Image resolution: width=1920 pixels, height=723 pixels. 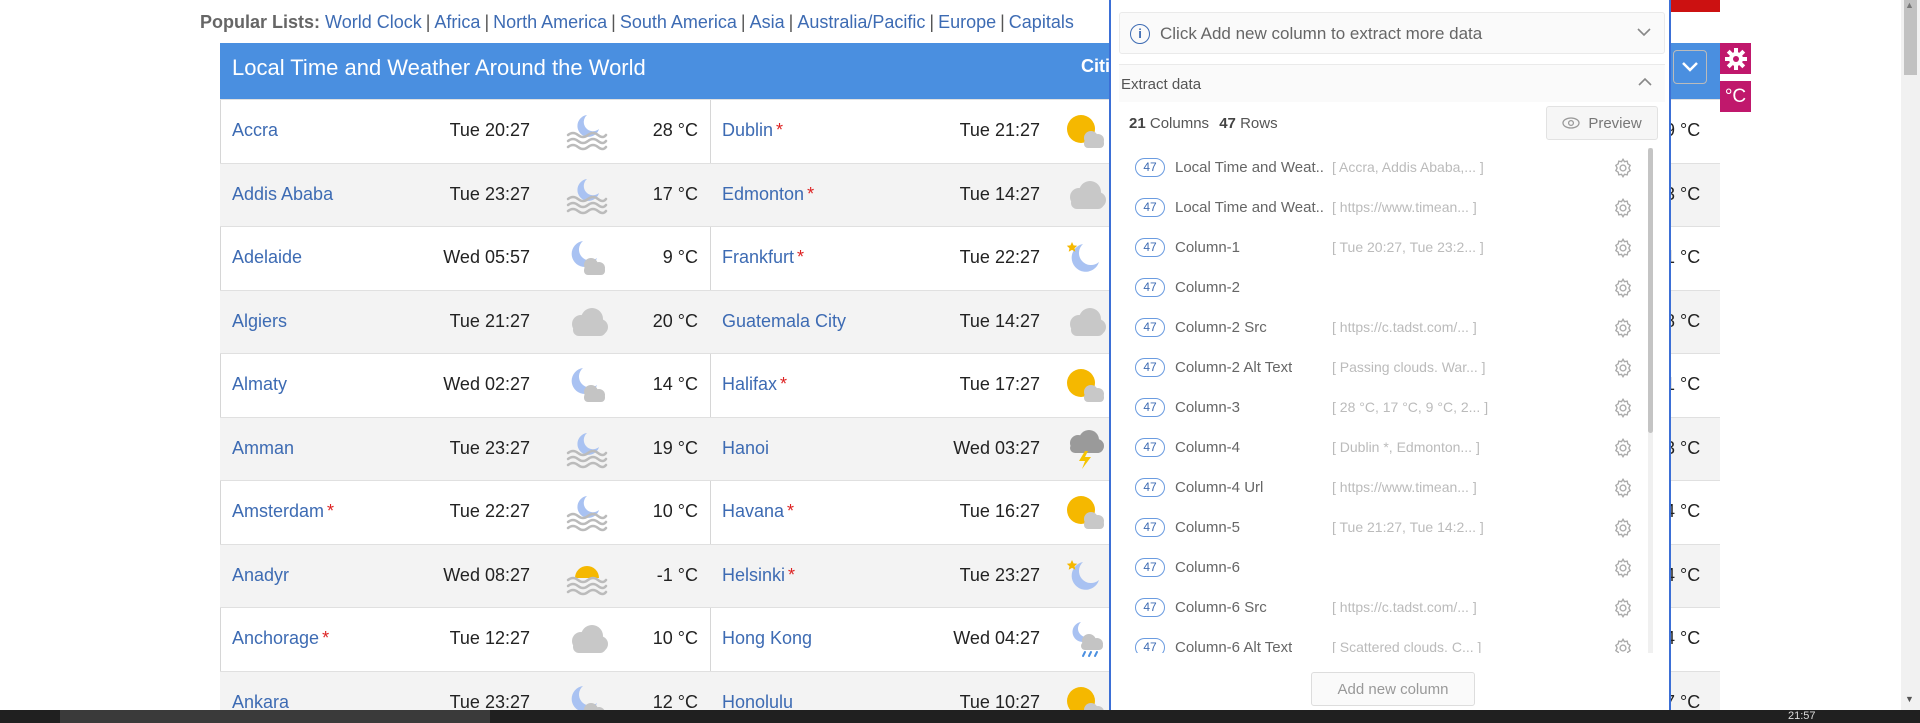 What do you see at coordinates (278, 511) in the screenshot?
I see `city-name: Amsterdam` at bounding box center [278, 511].